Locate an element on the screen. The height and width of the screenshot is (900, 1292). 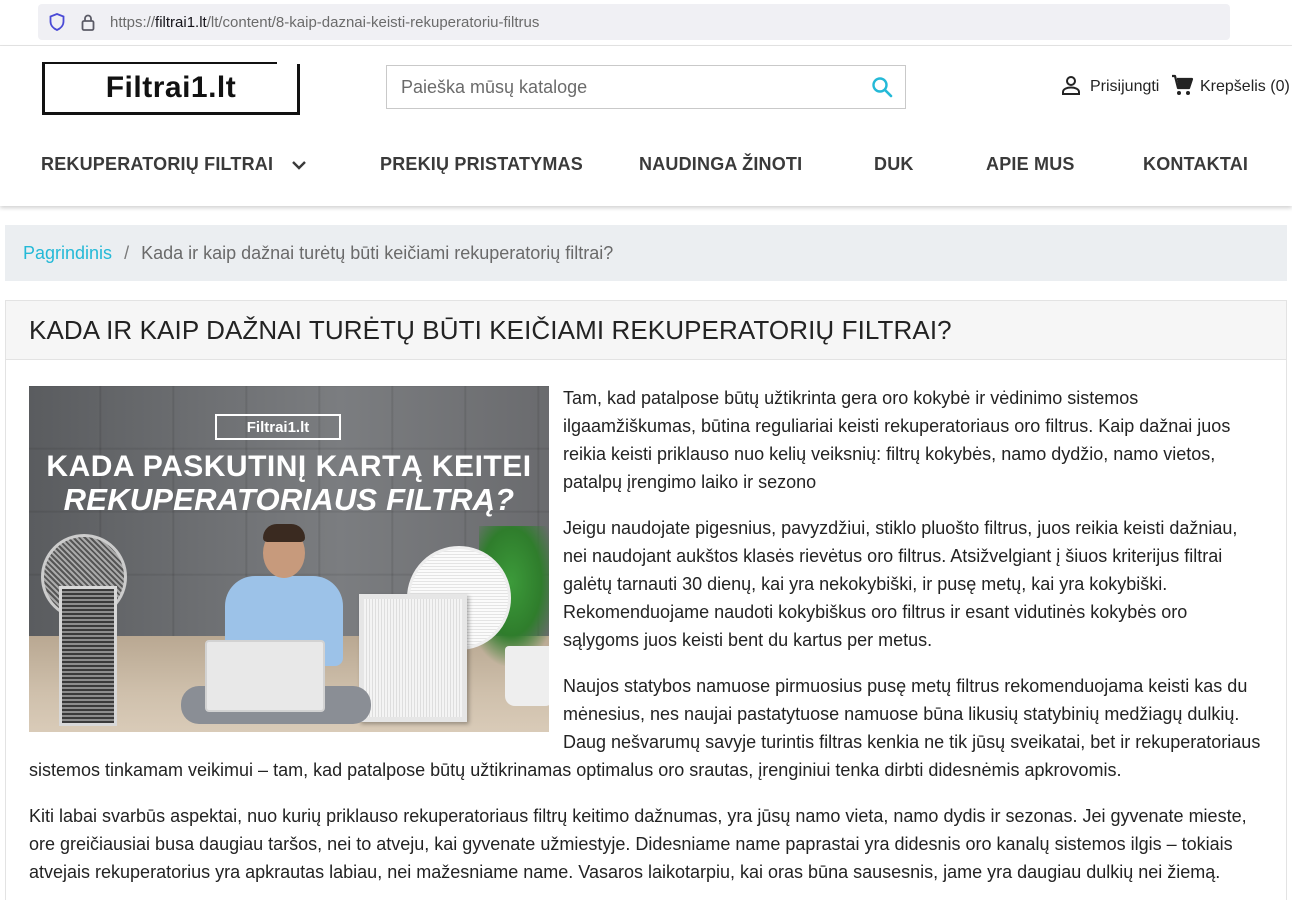
nav-item-rekuperatoriu-filtrai: REKUPERATORIŲ FILTRAI is located at coordinates (174, 165).